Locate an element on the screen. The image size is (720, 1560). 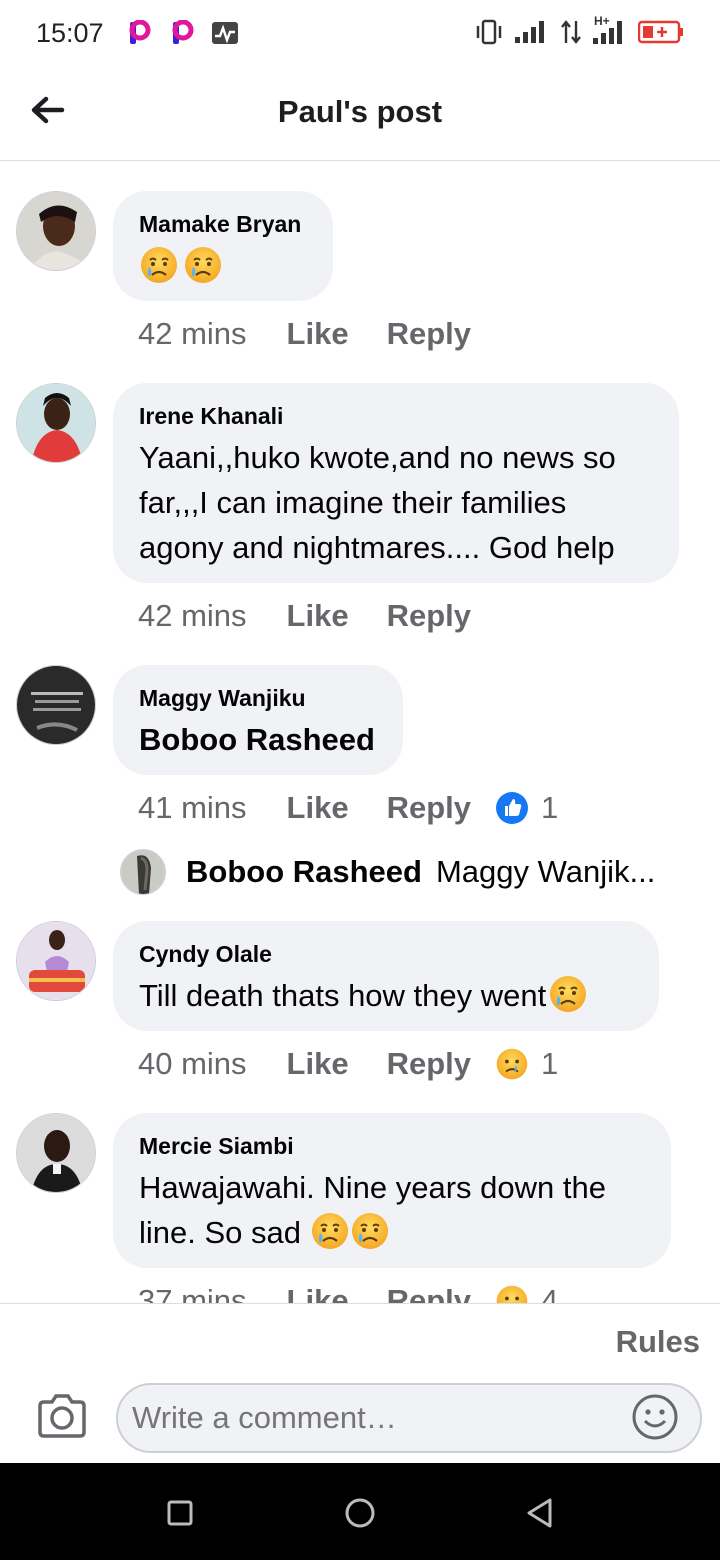
comment-author: Cyndy Olale is located at coordinates (386, 954).